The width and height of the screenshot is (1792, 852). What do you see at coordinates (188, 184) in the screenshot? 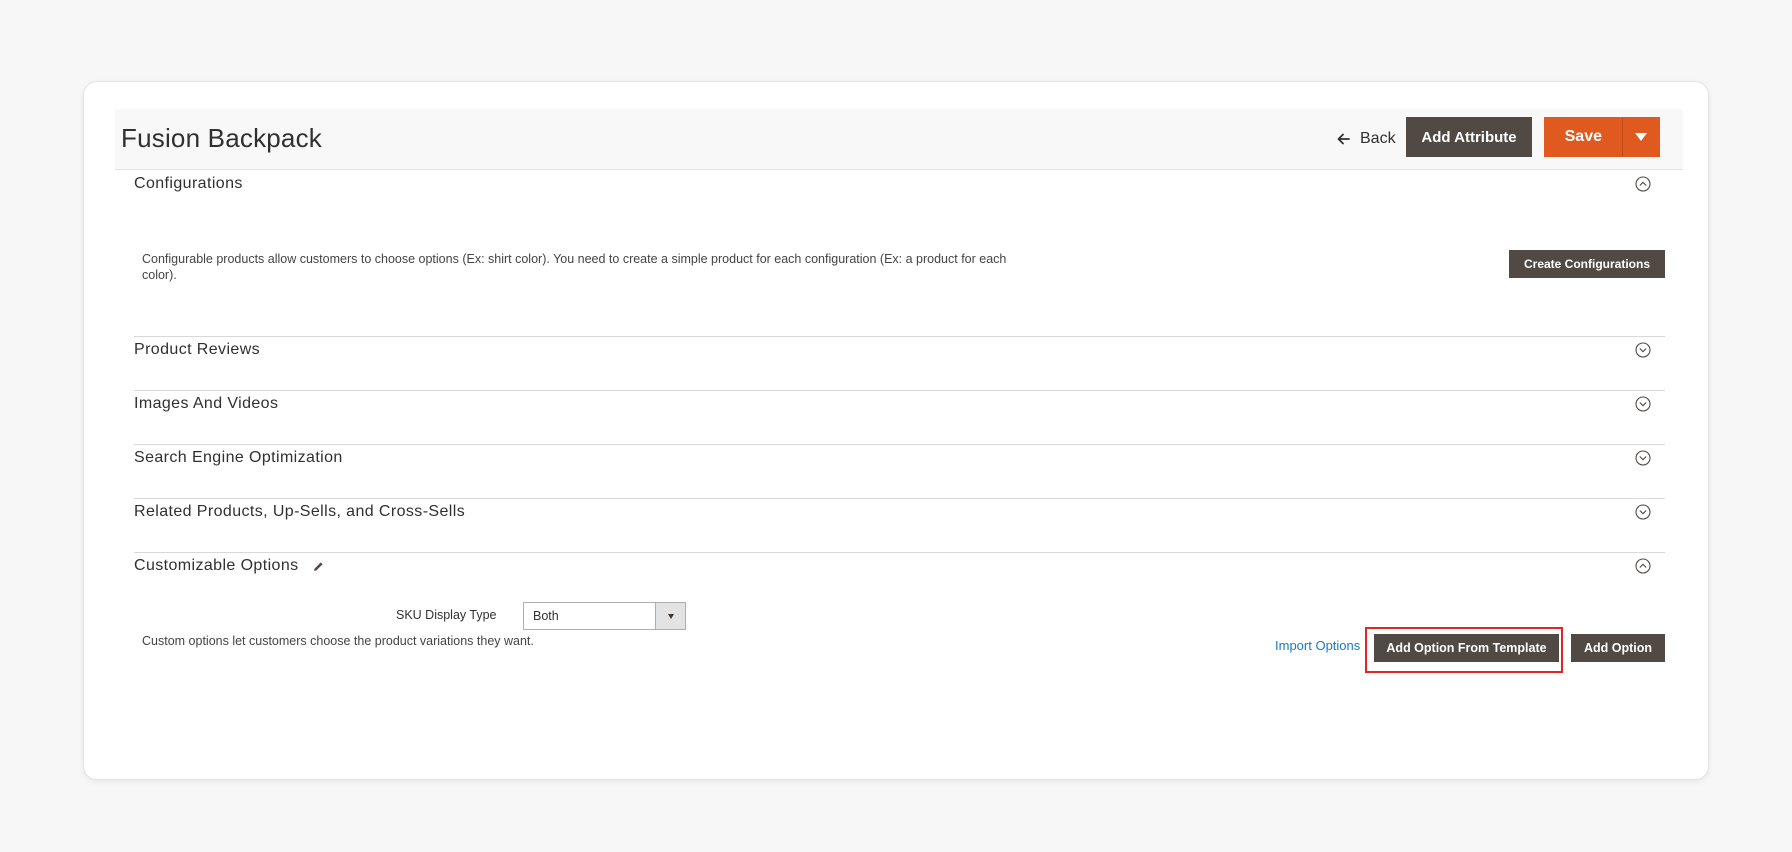
I see `section-title-configurations: Configurations` at bounding box center [188, 184].